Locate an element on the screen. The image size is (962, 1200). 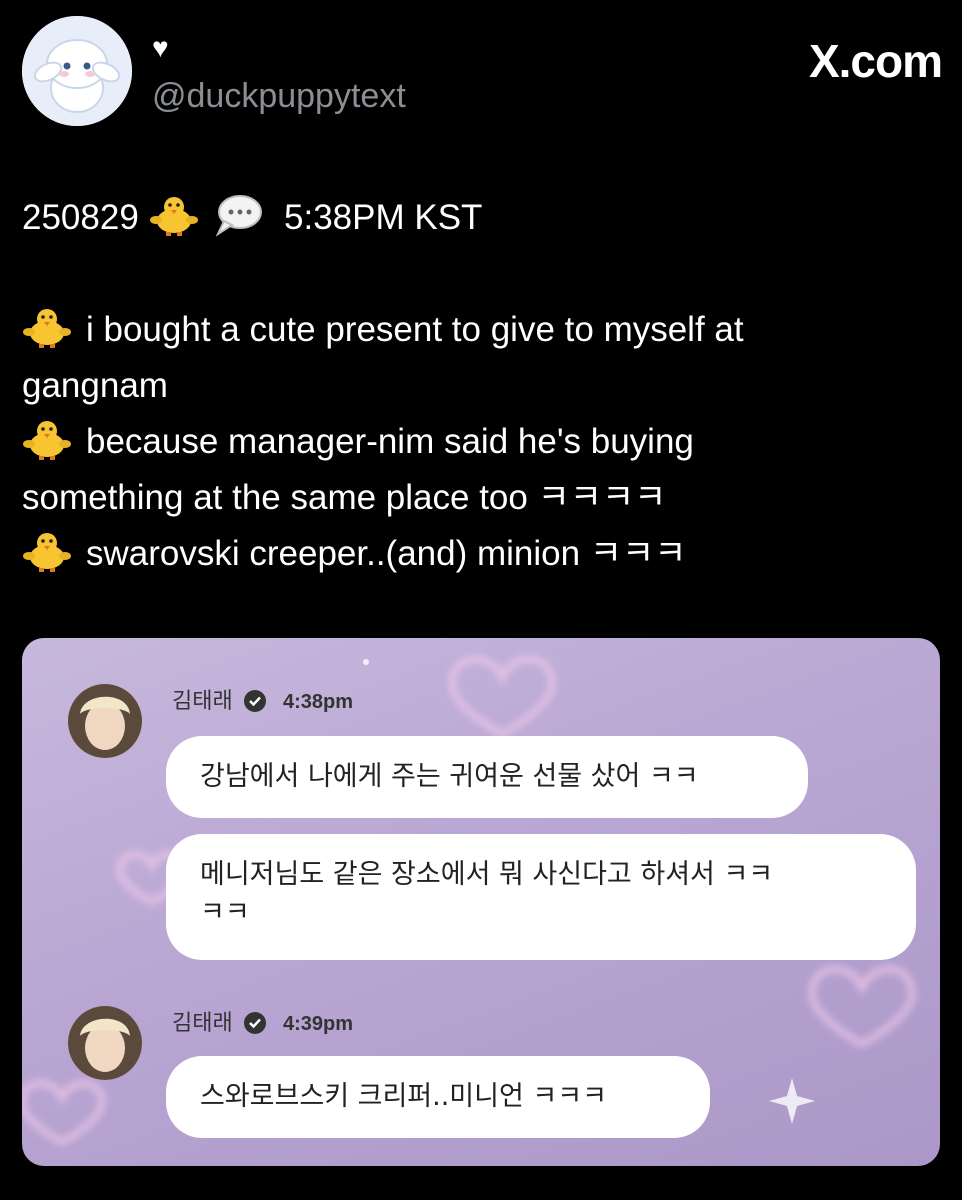
tweet-header: ♥ @duckpuppytext X.com is located at coordinates (482, 71).